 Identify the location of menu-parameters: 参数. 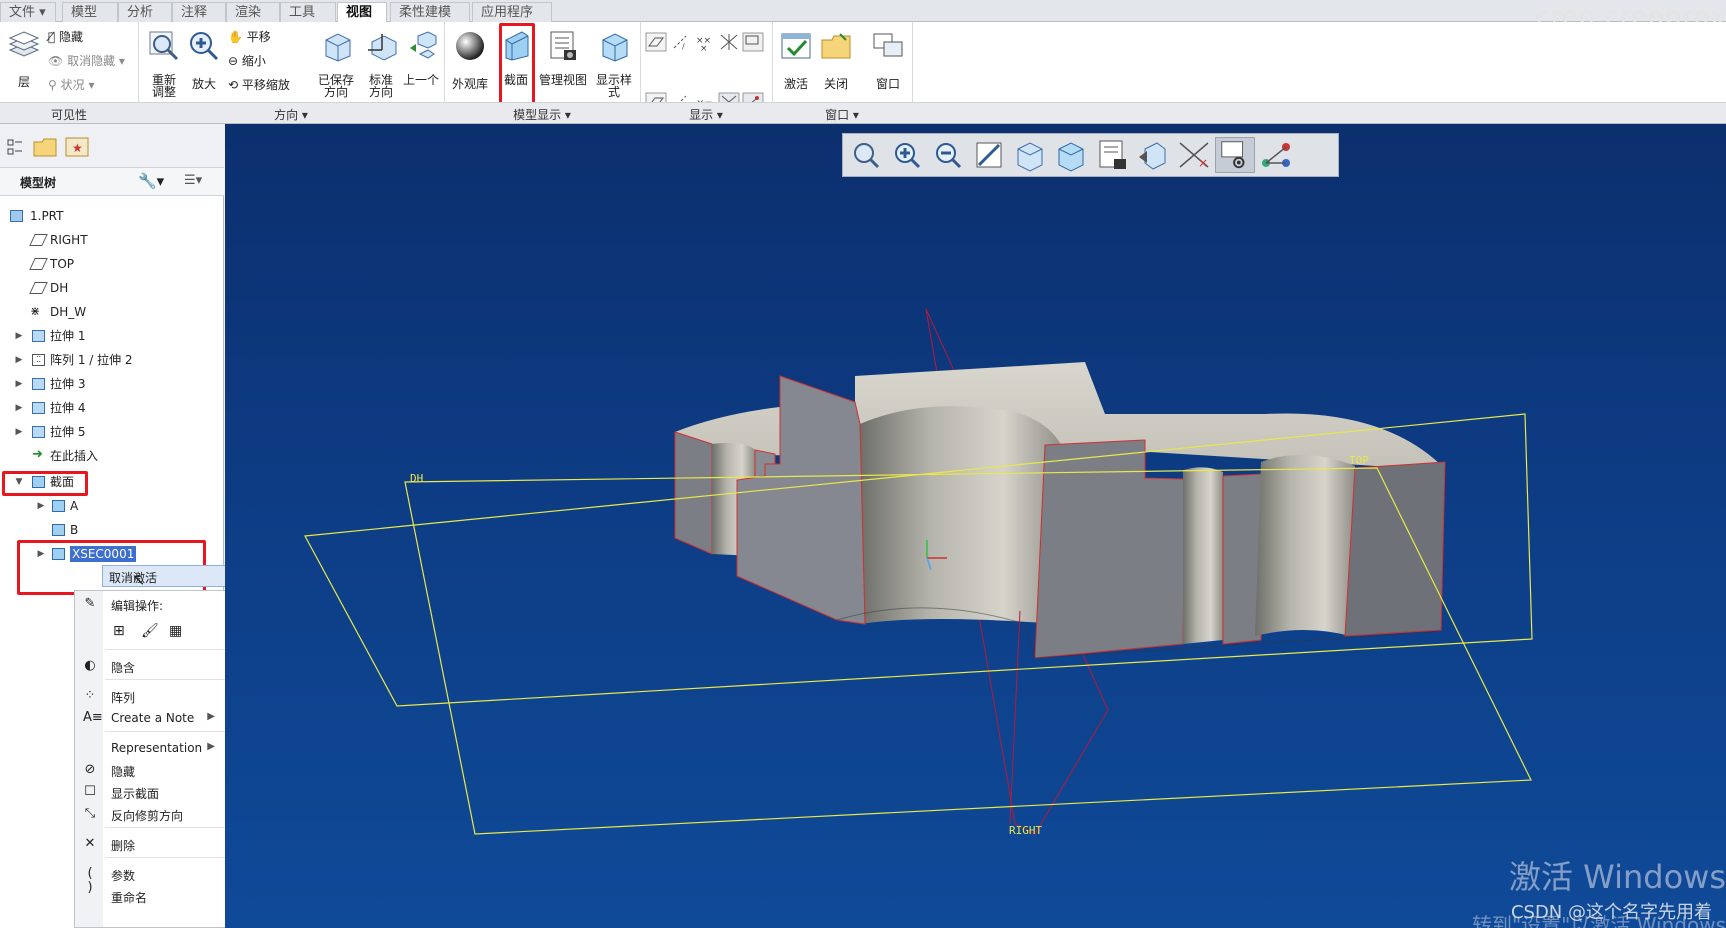
(123, 875).